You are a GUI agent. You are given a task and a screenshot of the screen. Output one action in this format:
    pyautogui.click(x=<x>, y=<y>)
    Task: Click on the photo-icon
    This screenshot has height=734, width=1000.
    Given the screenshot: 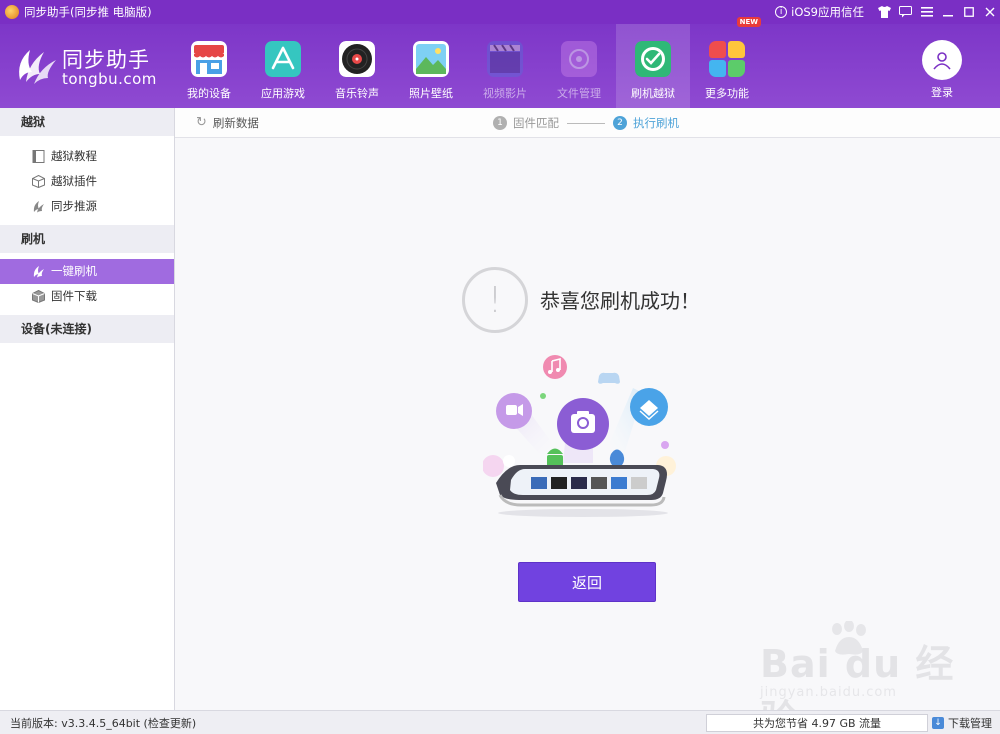 What is the action you would take?
    pyautogui.click(x=431, y=59)
    